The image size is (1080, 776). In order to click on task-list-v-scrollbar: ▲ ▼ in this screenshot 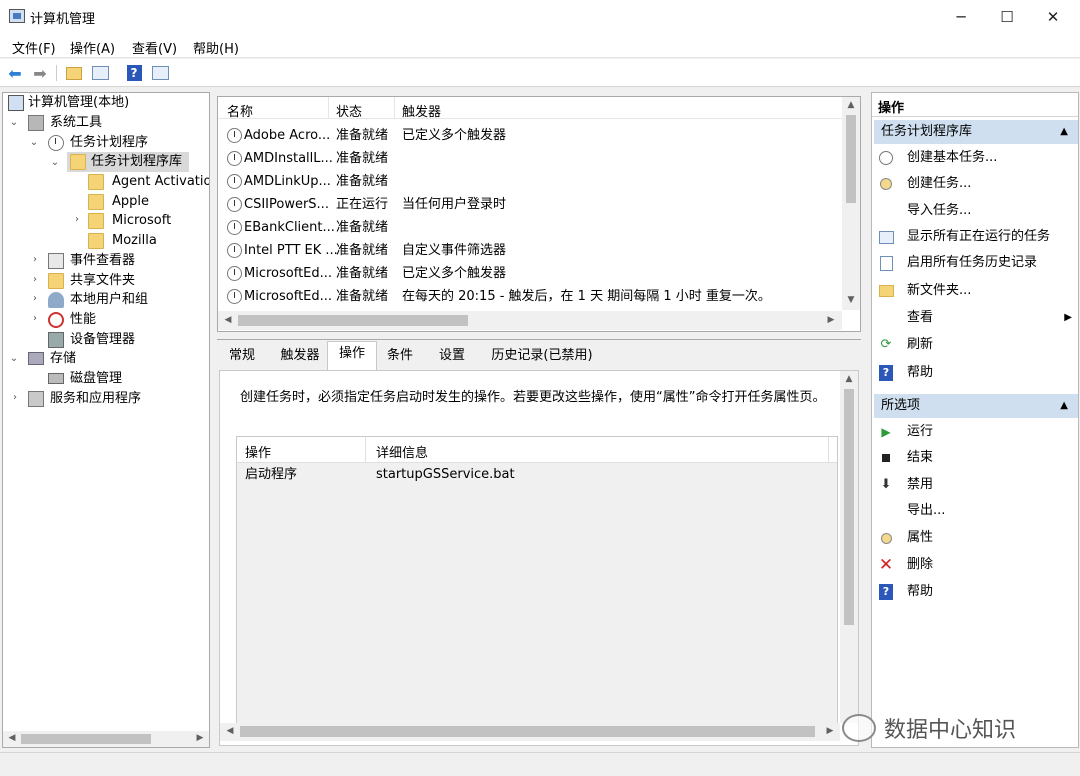, I will do `click(851, 203)`.